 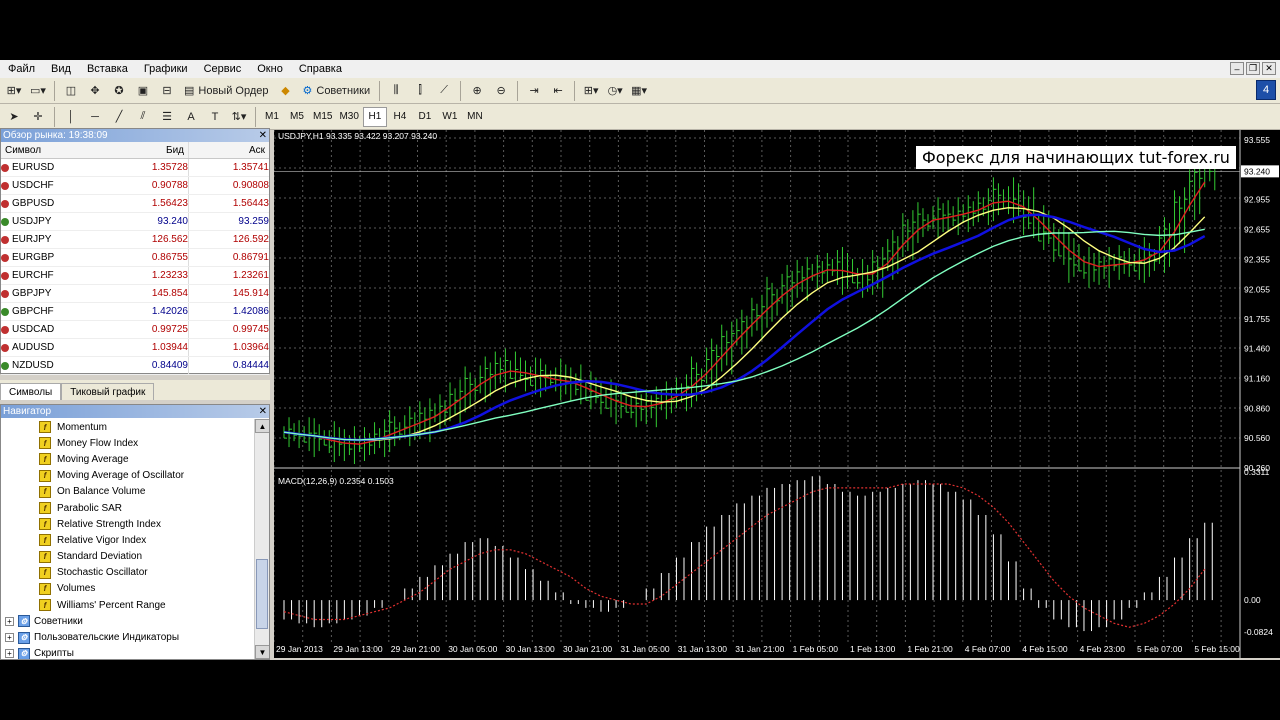 I want to click on time-label: 31 Jan 21:00, so click(x=759, y=649).